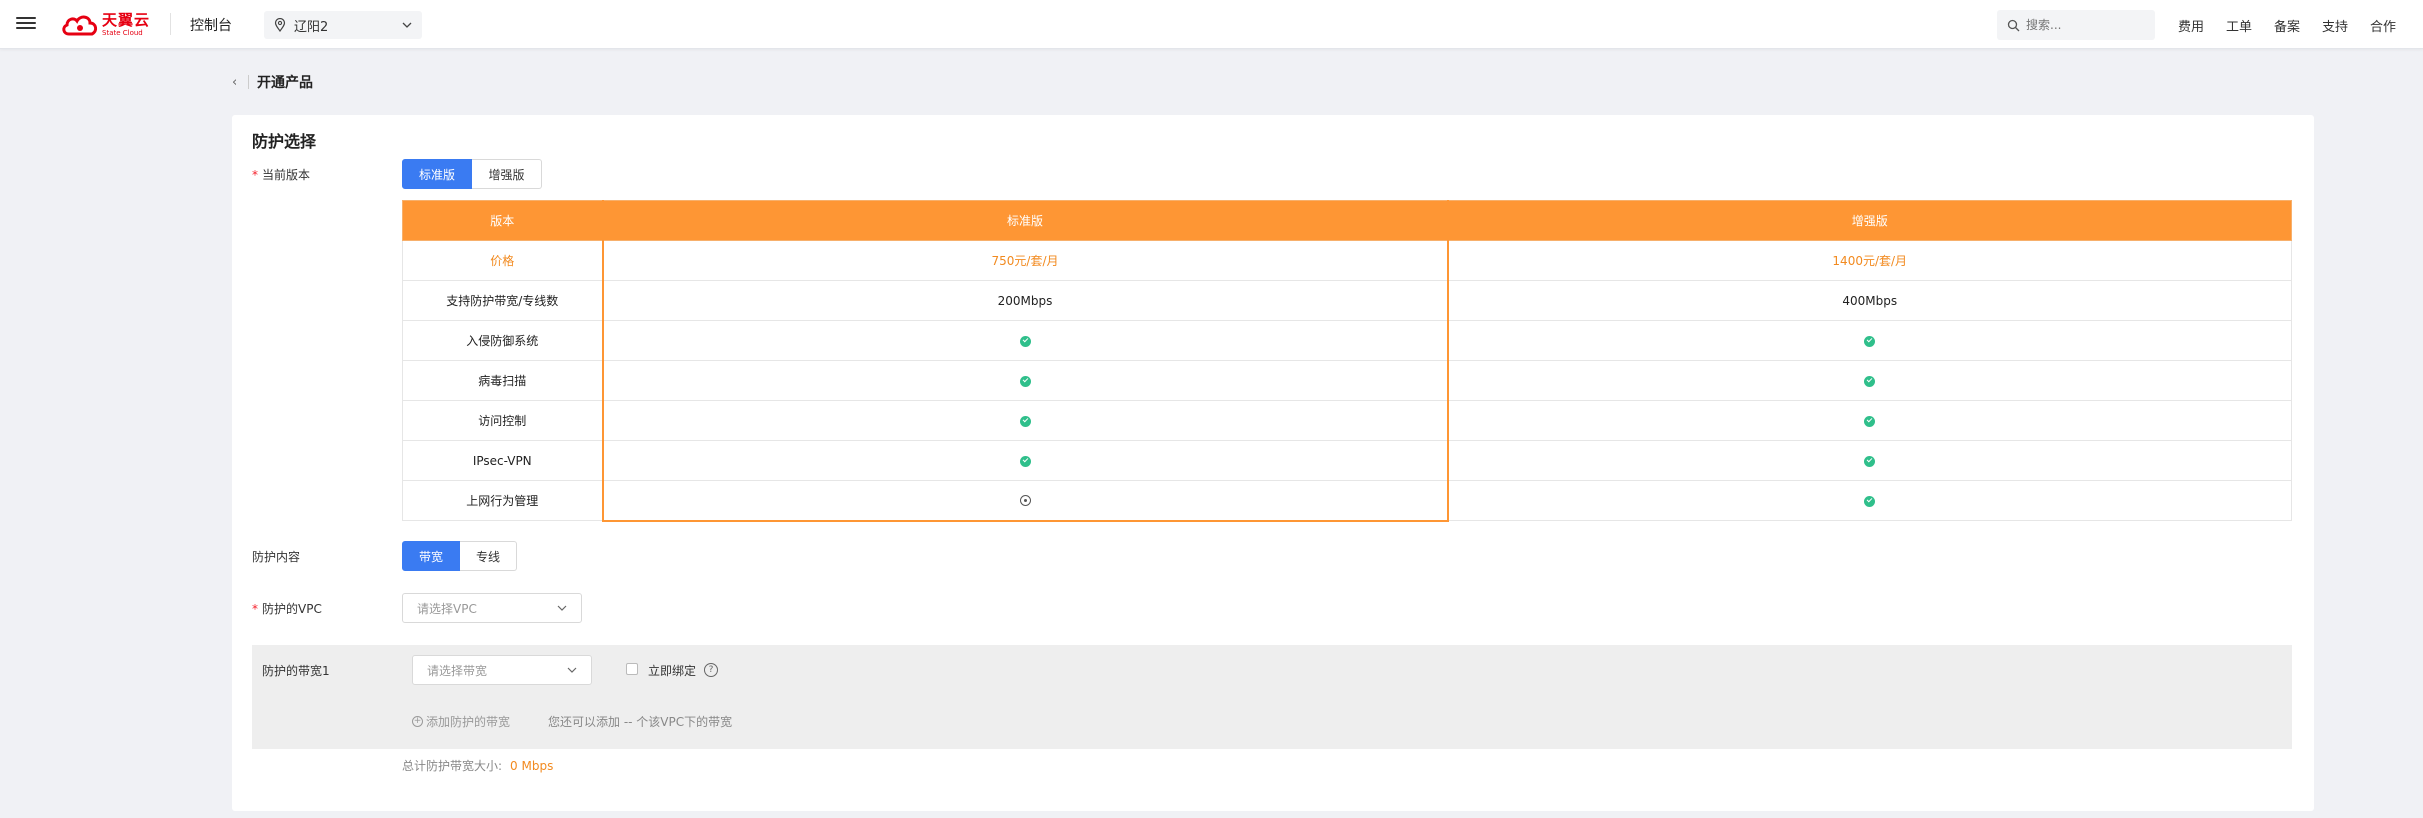 The image size is (2423, 818). Describe the element at coordinates (640, 722) in the screenshot. I see `bandwidth-quota-hint: 您还可以添加 -- 个该VPC下的带宽` at that location.